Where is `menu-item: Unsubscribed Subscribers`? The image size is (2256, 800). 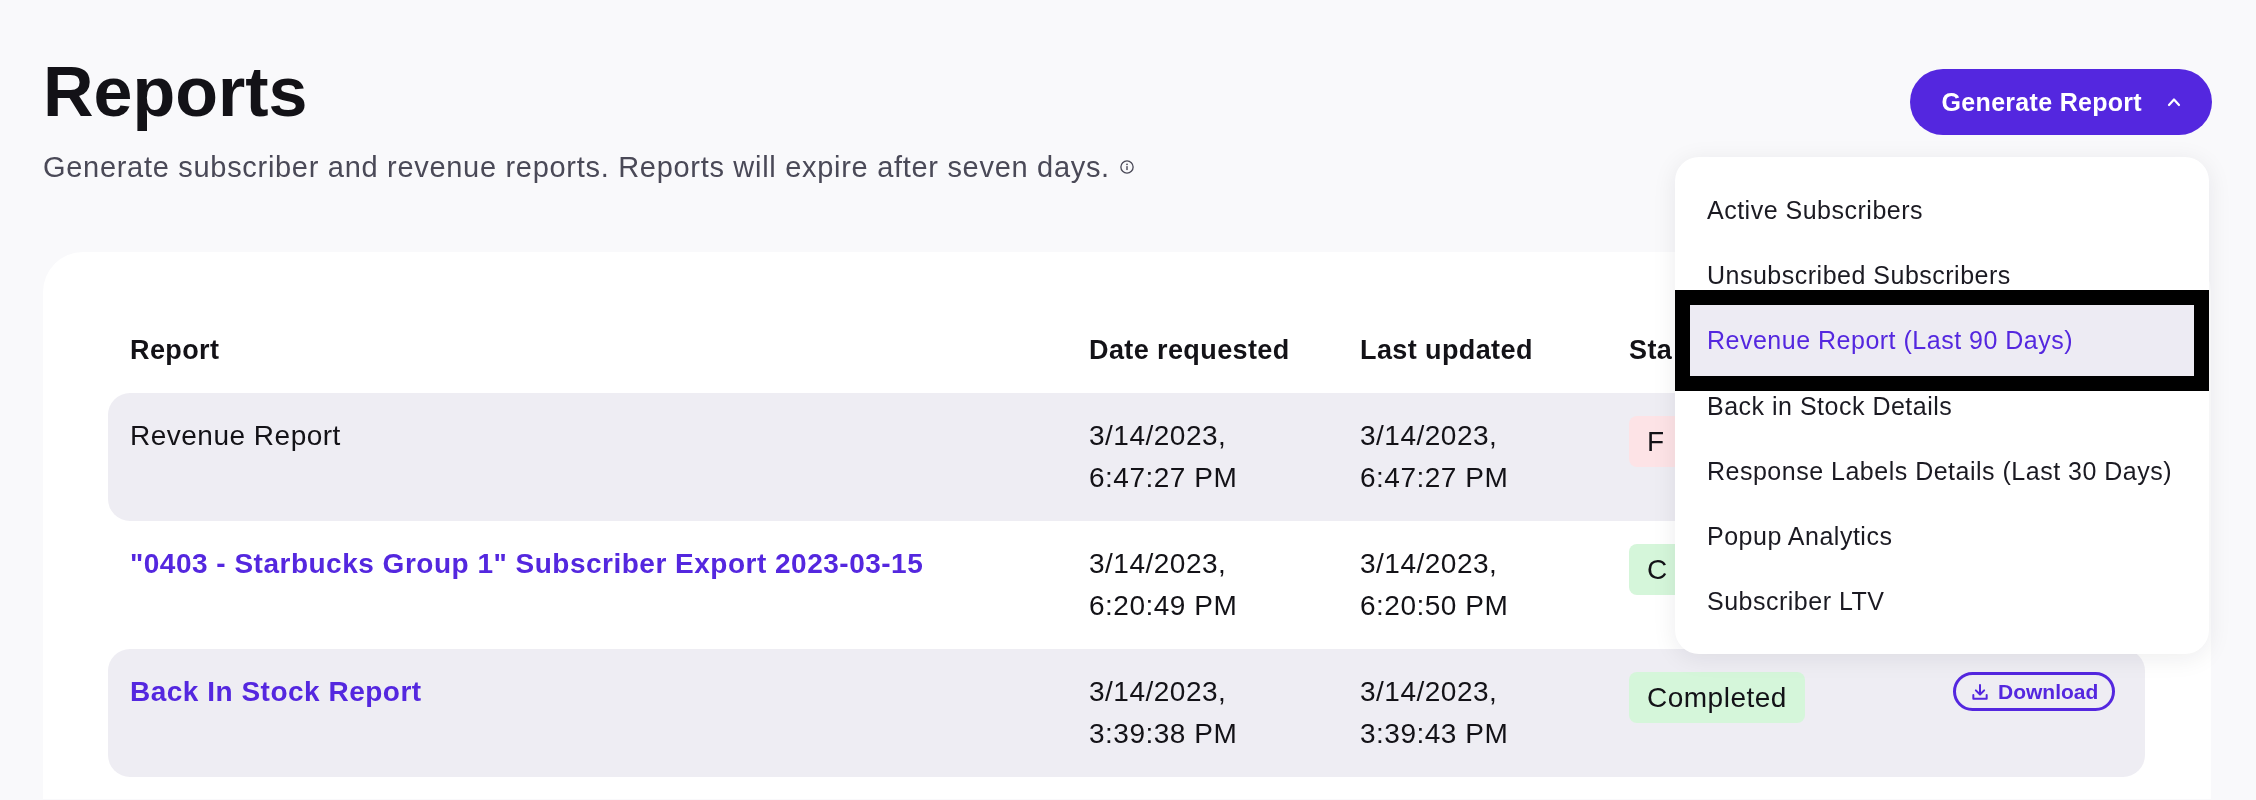
menu-item: Unsubscribed Subscribers is located at coordinates (1942, 275).